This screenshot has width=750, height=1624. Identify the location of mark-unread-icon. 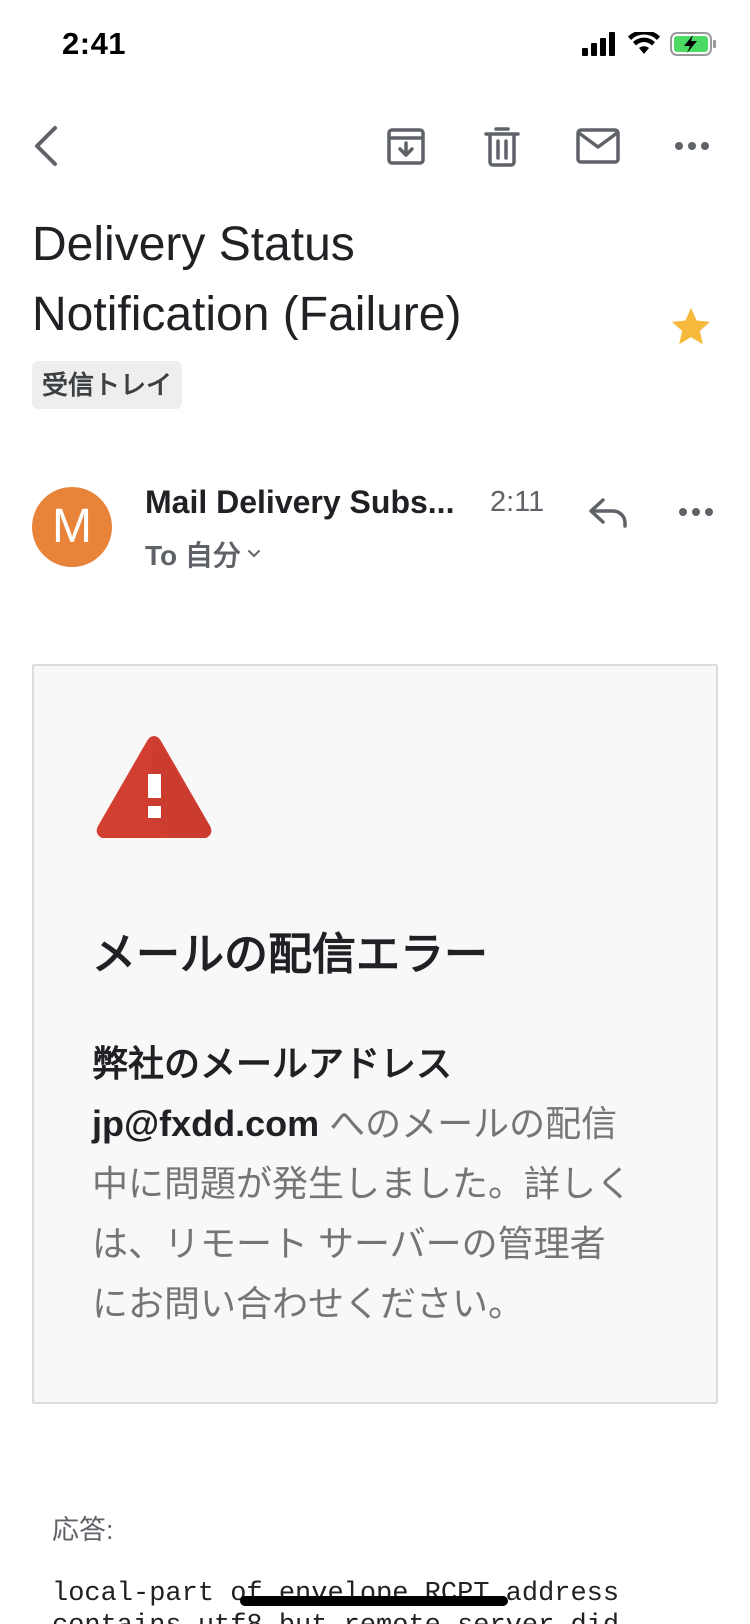
(598, 146).